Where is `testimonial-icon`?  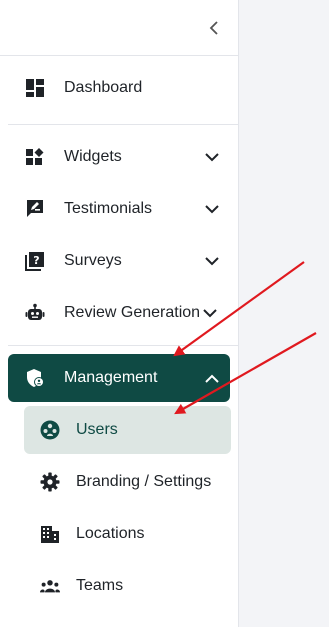 testimonial-icon is located at coordinates (35, 209).